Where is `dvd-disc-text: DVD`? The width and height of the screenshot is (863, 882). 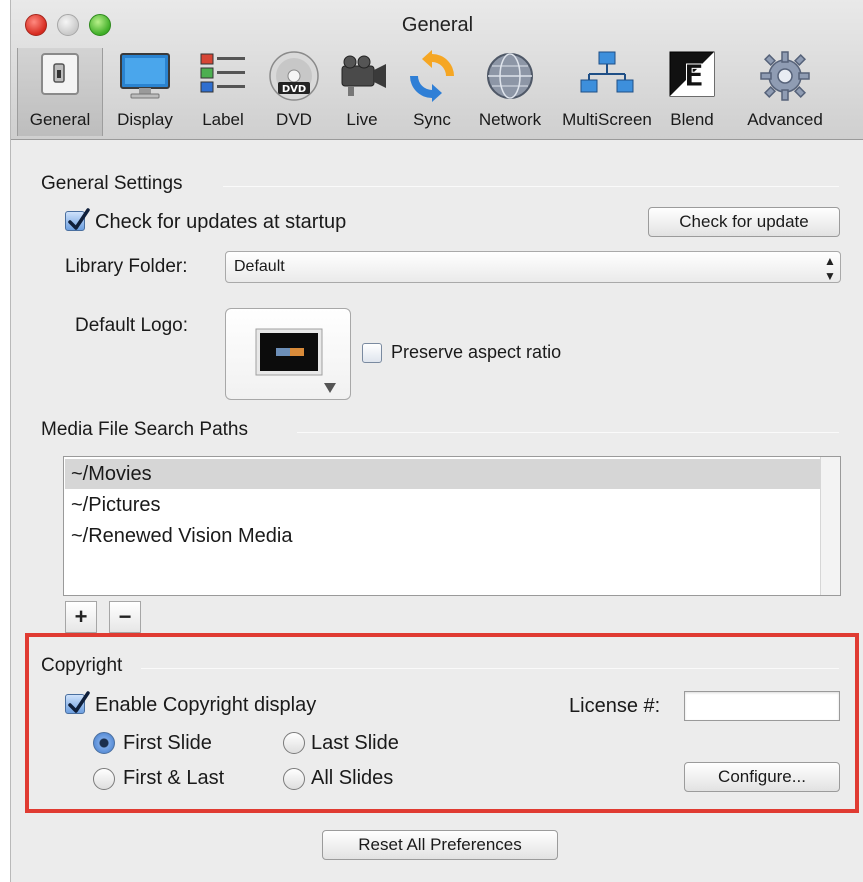
dvd-disc-text: DVD is located at coordinates (294, 89).